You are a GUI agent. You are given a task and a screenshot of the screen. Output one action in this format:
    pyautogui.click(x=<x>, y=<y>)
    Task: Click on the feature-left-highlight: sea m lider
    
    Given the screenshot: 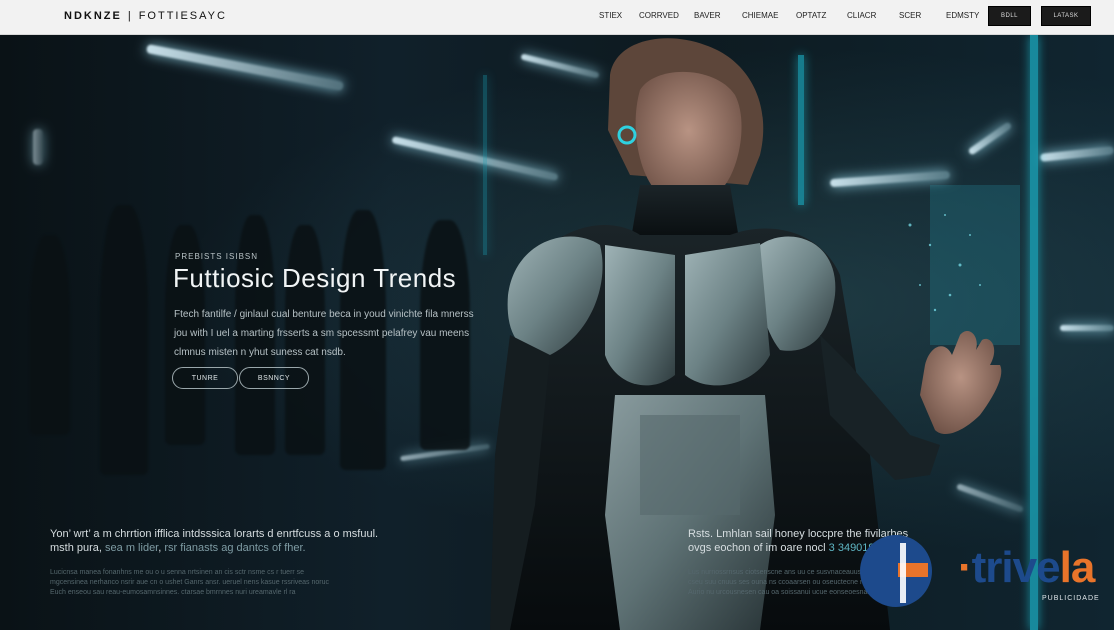 What is the action you would take?
    pyautogui.click(x=132, y=548)
    